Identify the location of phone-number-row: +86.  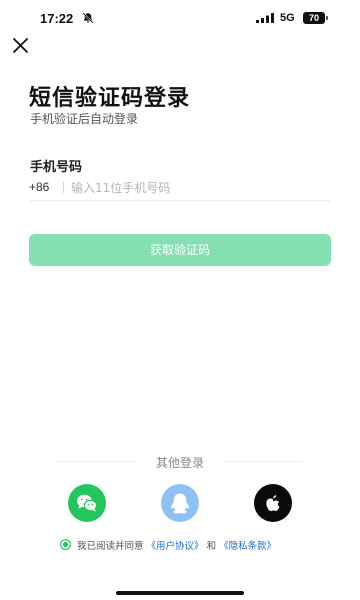
(180, 188).